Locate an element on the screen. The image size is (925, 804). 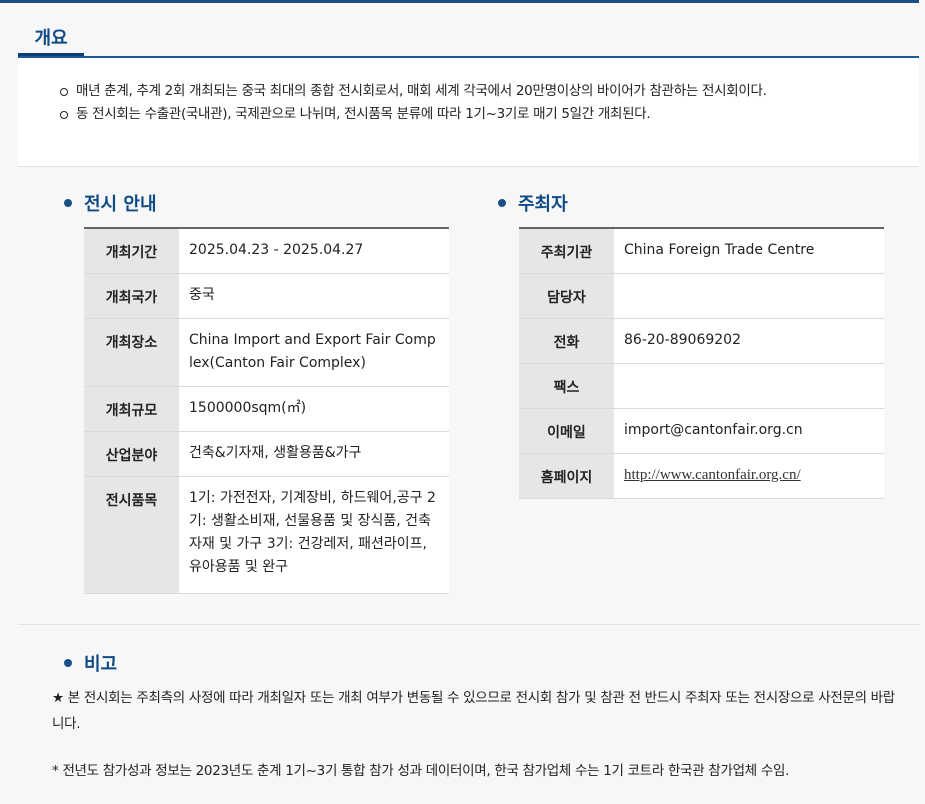
row-value: import@cantonfair.org.cn is located at coordinates (749, 431).